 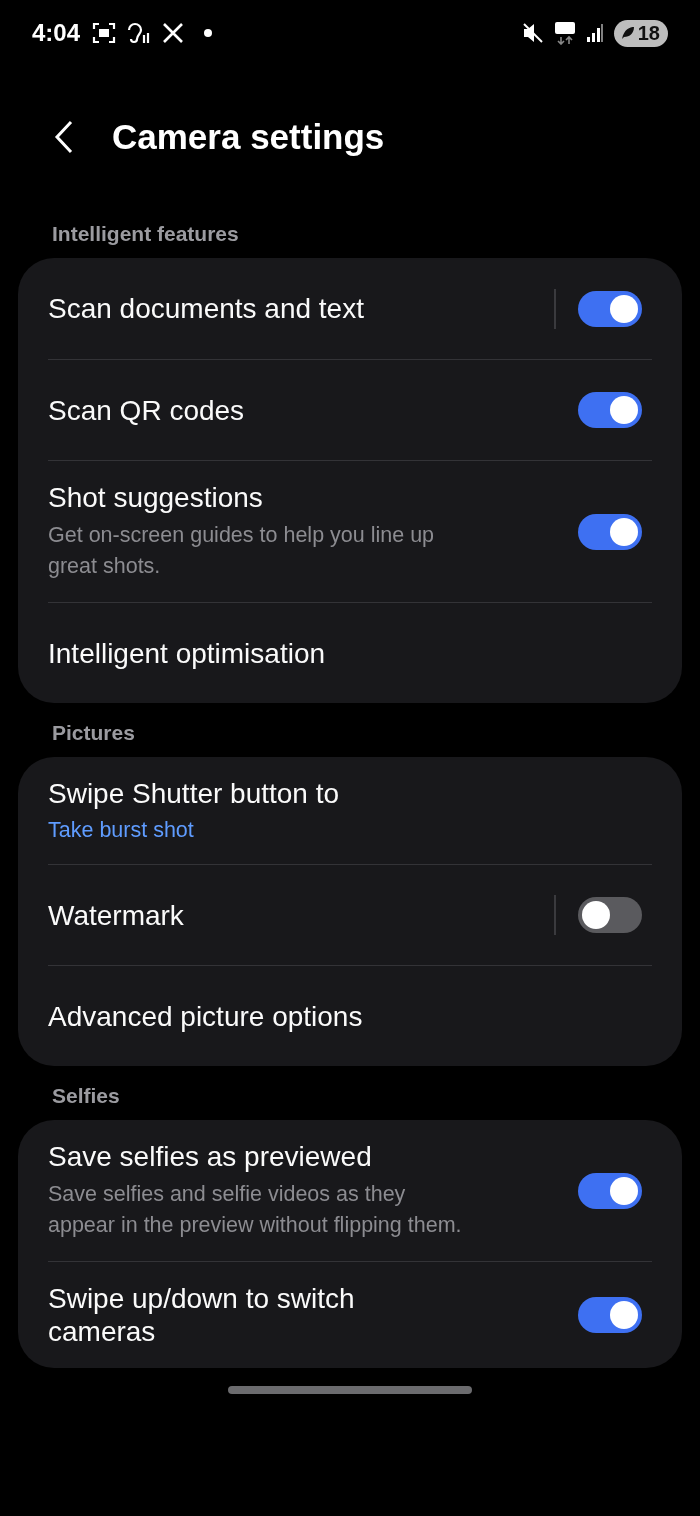 What do you see at coordinates (145, 234) in the screenshot?
I see `section-label: Intelligent features` at bounding box center [145, 234].